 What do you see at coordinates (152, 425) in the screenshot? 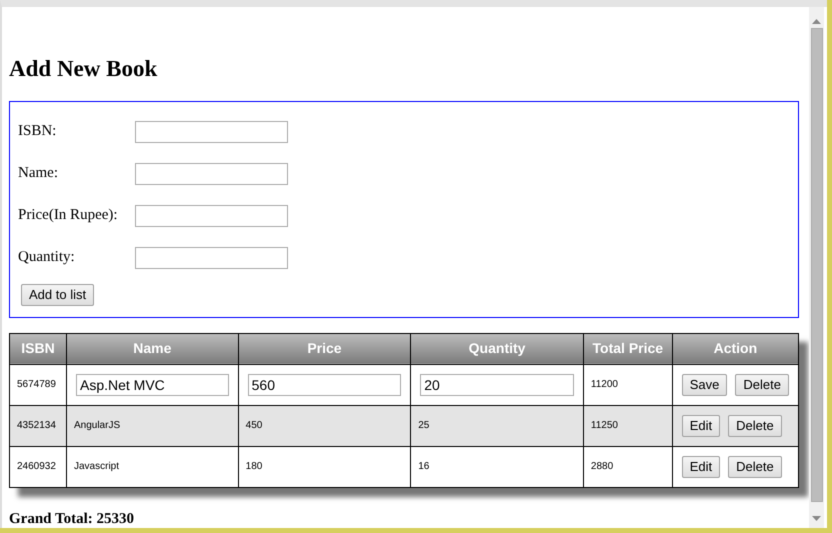
I see `table-cell: AngularJS` at bounding box center [152, 425].